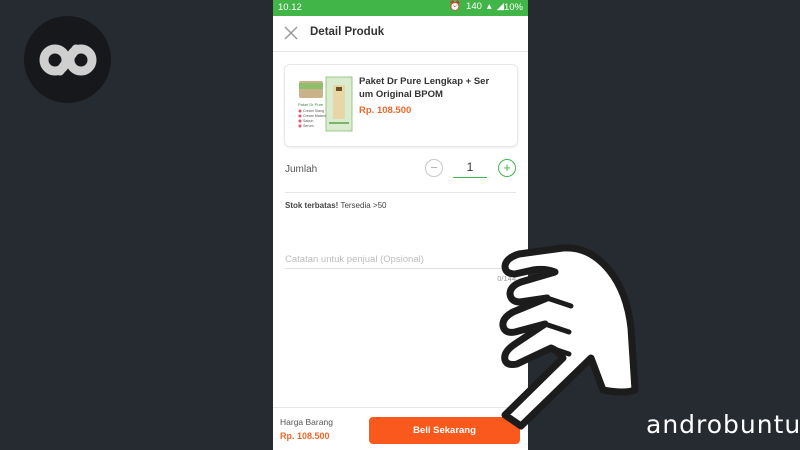 This screenshot has width=800, height=450. I want to click on minus-circle-icon: −, so click(434, 168).